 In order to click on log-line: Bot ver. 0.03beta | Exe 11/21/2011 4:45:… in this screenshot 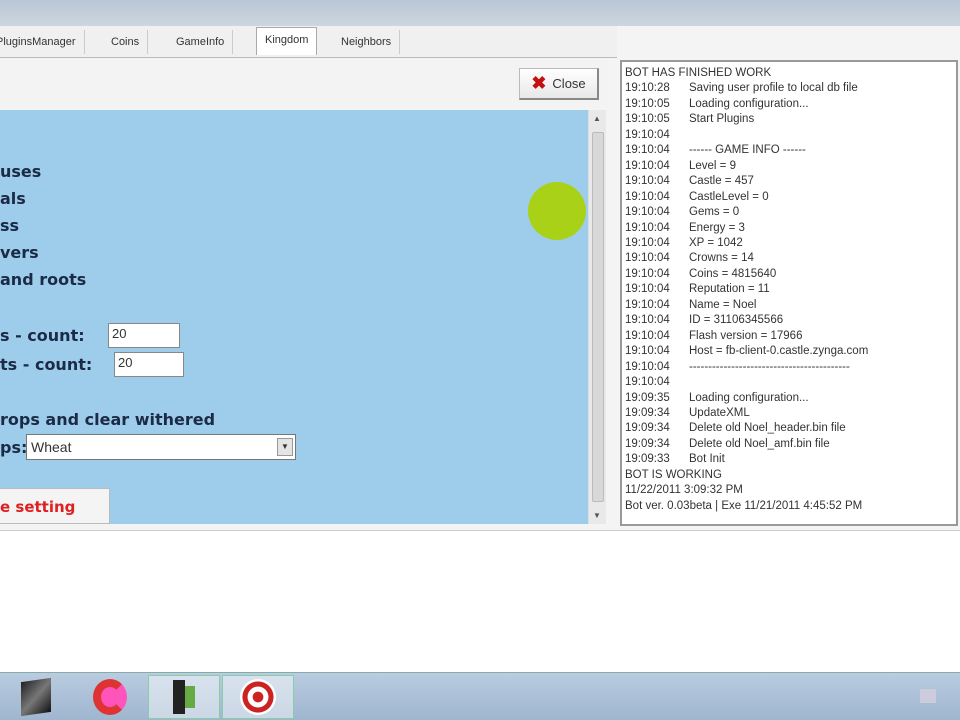, I will do `click(789, 506)`.